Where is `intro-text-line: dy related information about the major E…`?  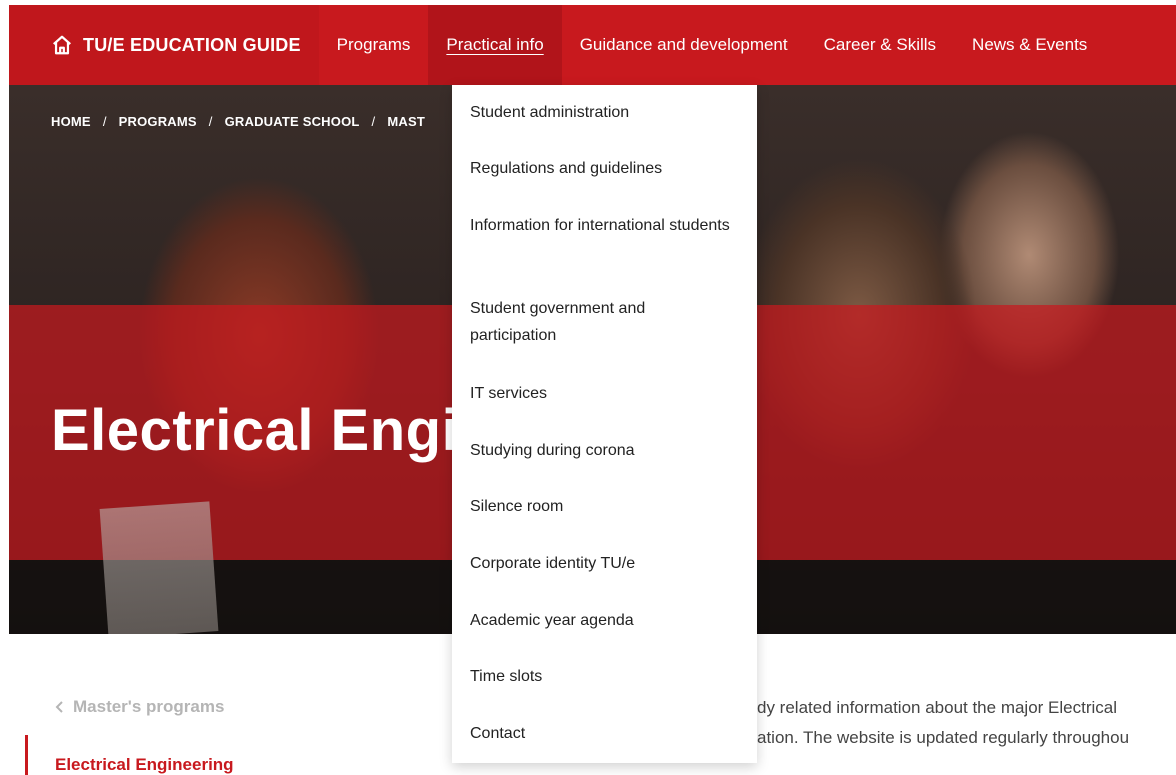
intro-text-line: dy related information about the major E… is located at coordinates (937, 707).